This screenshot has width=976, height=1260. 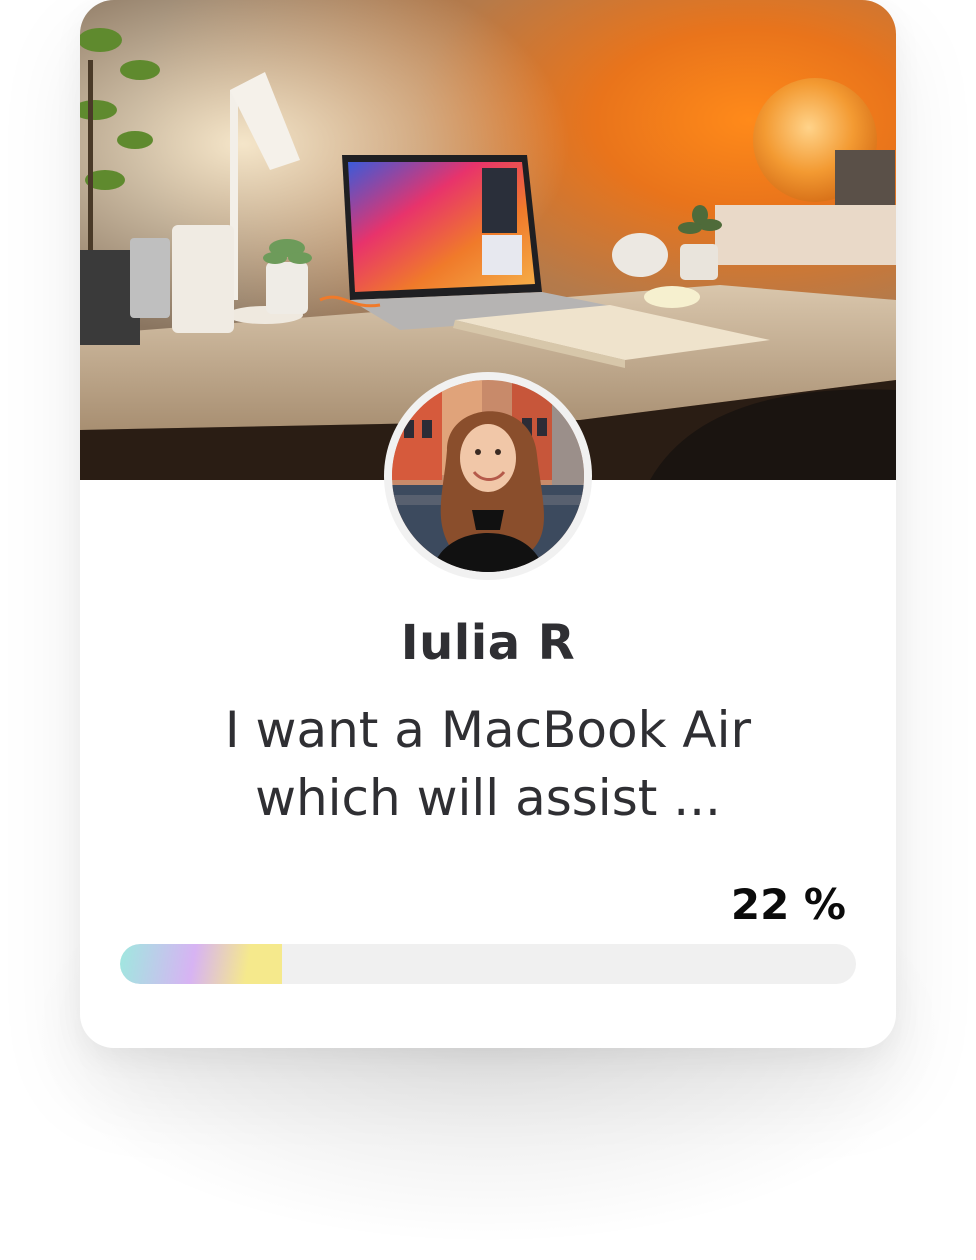 What do you see at coordinates (201, 964) in the screenshot?
I see `progress-fill` at bounding box center [201, 964].